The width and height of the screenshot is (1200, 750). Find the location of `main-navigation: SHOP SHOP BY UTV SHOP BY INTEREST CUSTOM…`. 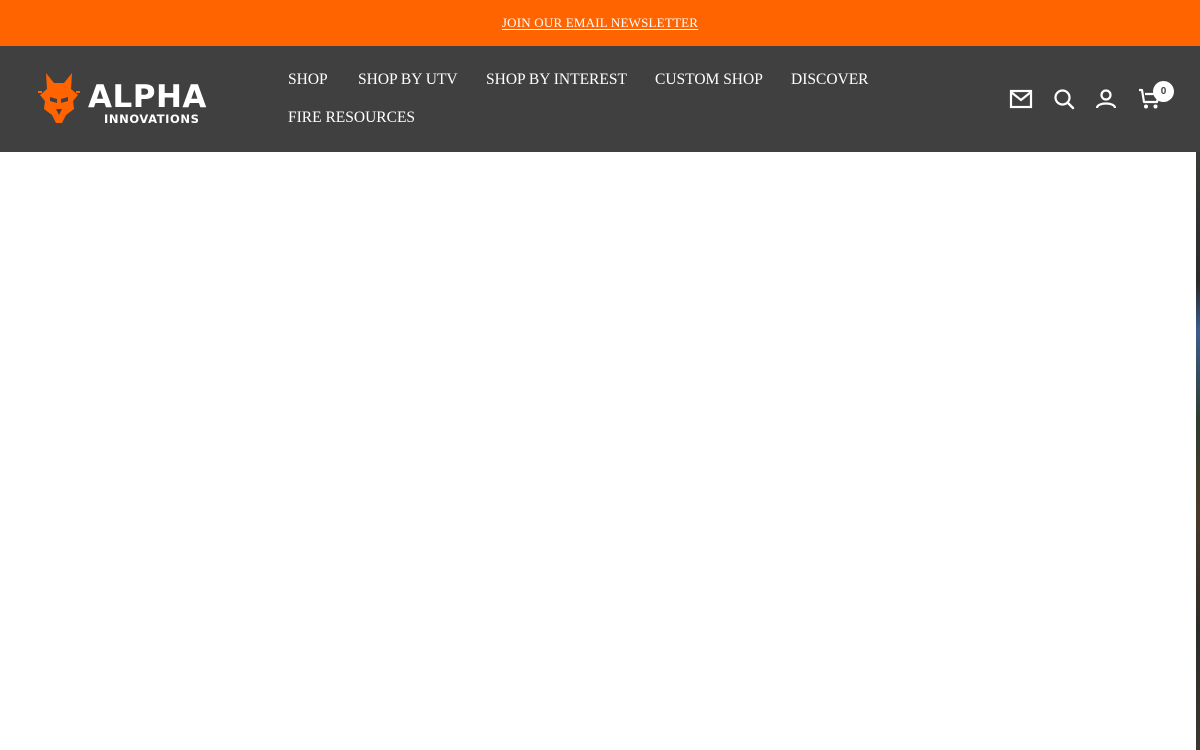

main-navigation: SHOP SHOP BY UTV SHOP BY INTEREST CUSTOM… is located at coordinates (608, 99).